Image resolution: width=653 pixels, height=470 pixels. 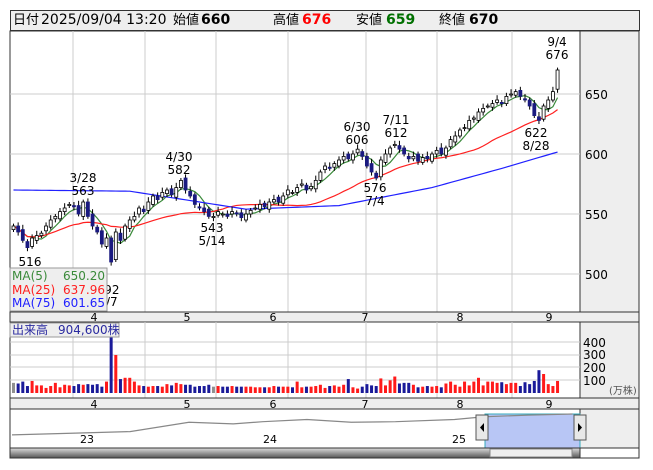 What do you see at coordinates (179, 157) in the screenshot?
I see `annotation-date: 4/30` at bounding box center [179, 157].